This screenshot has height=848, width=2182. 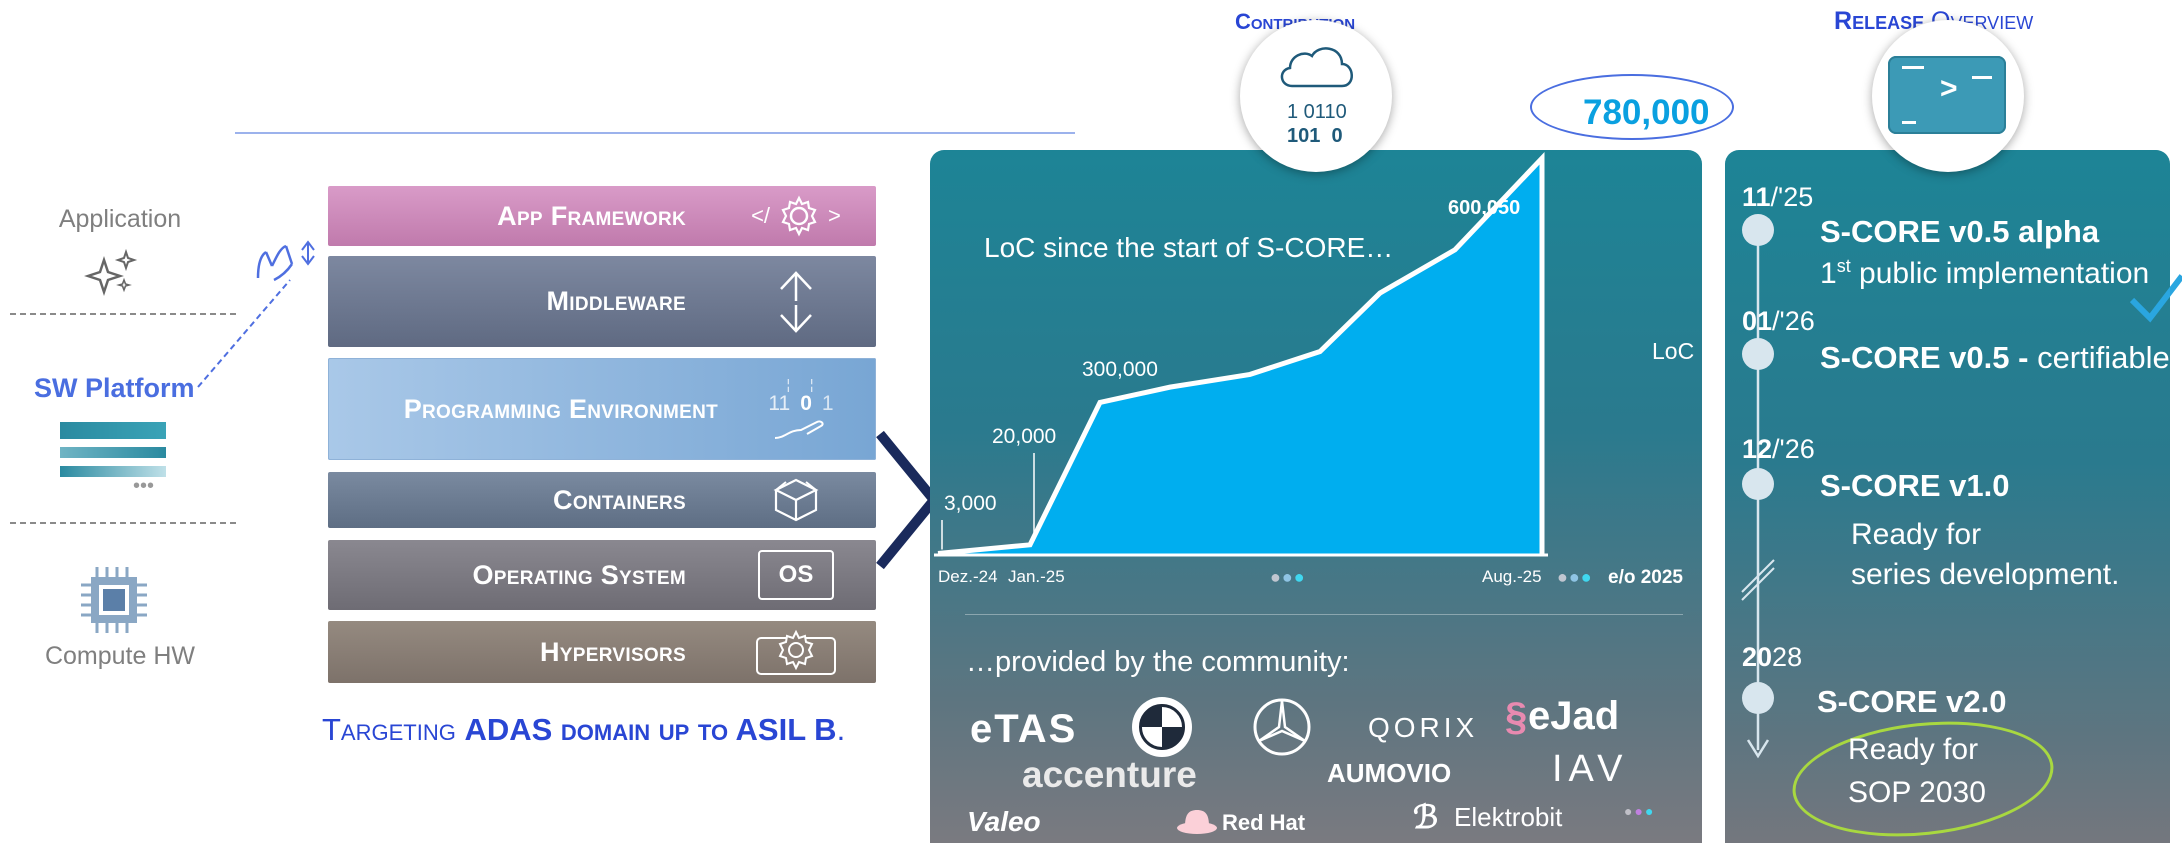 What do you see at coordinates (796, 301) in the screenshot?
I see `up-down-arrows-icon` at bounding box center [796, 301].